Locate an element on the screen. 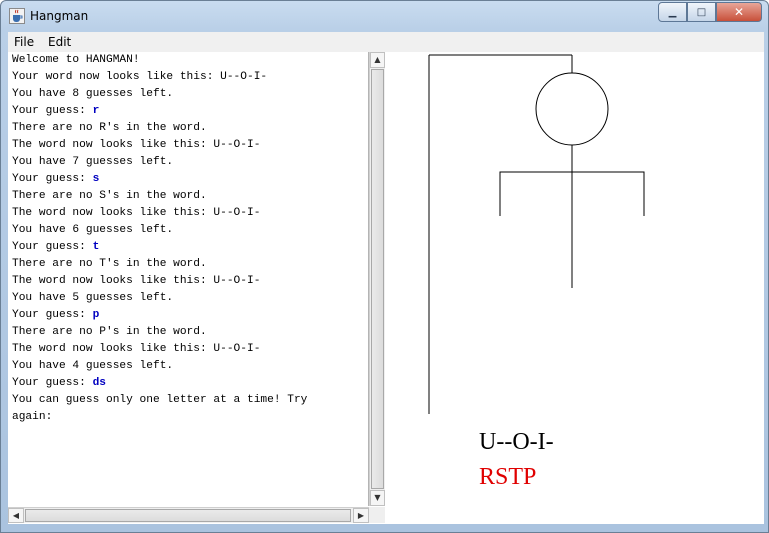 The image size is (769, 533). scroll-corner is located at coordinates (377, 515).